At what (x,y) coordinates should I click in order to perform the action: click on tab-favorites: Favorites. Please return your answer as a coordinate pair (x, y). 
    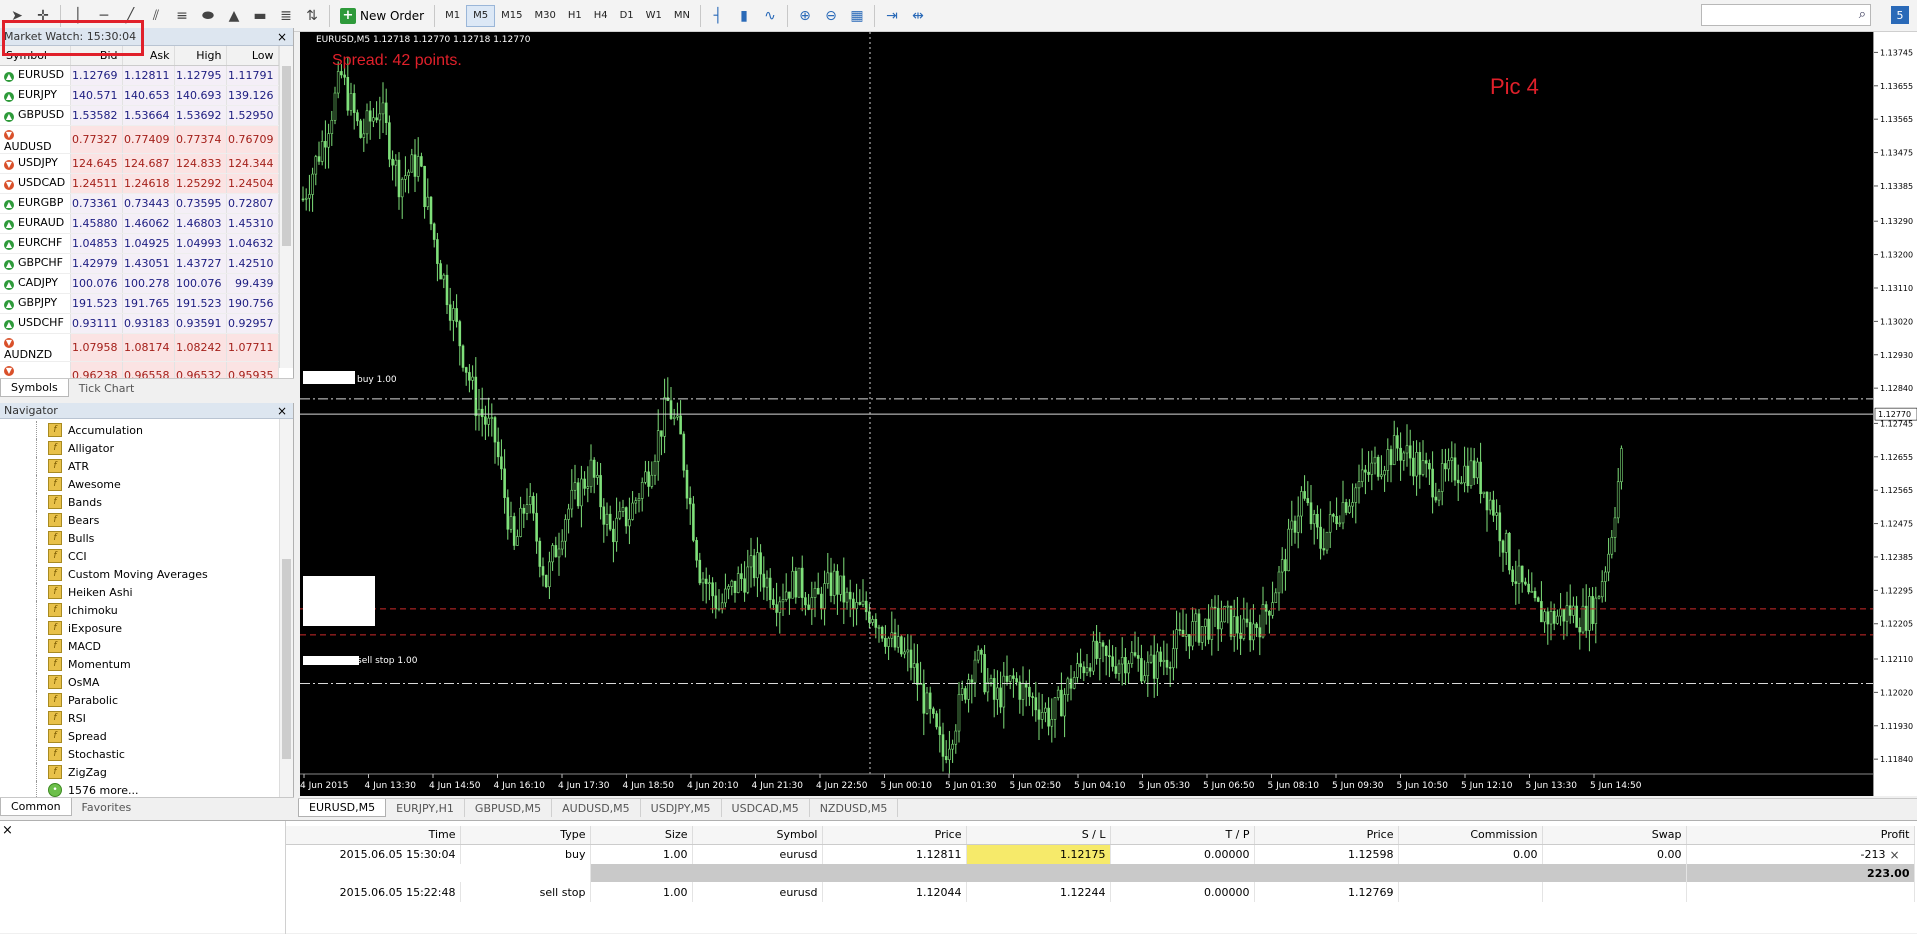
    Looking at the image, I should click on (107, 807).